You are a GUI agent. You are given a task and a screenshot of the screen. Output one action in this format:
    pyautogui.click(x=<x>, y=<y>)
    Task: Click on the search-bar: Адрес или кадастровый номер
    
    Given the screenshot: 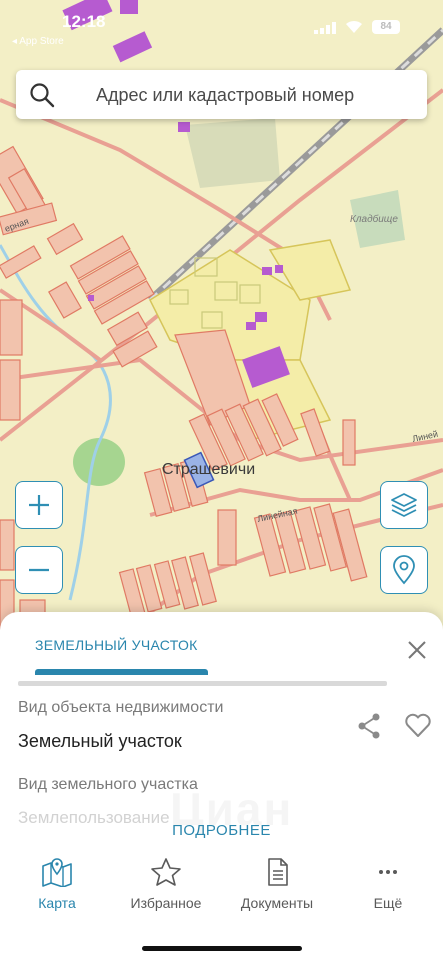 What is the action you would take?
    pyautogui.click(x=221, y=94)
    